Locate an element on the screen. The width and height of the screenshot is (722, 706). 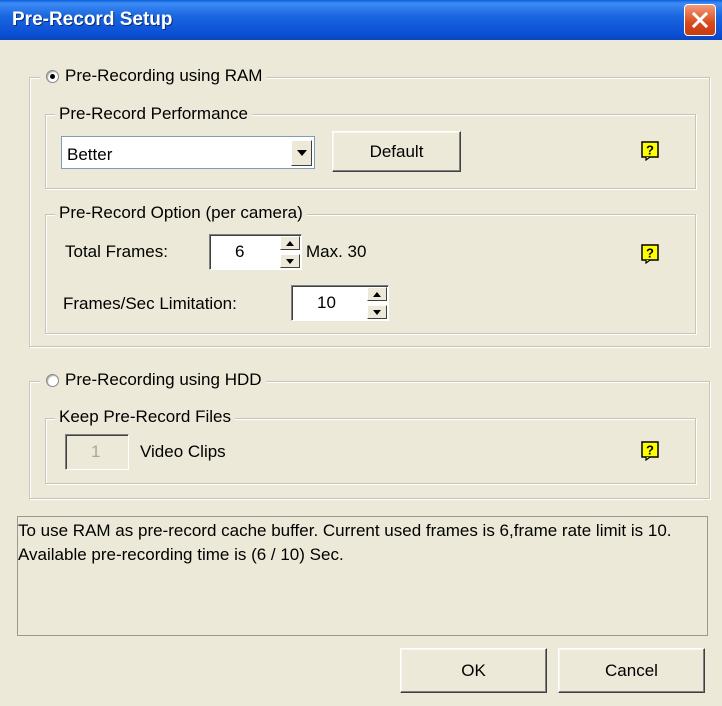
ok-button: OK is located at coordinates (473, 670).